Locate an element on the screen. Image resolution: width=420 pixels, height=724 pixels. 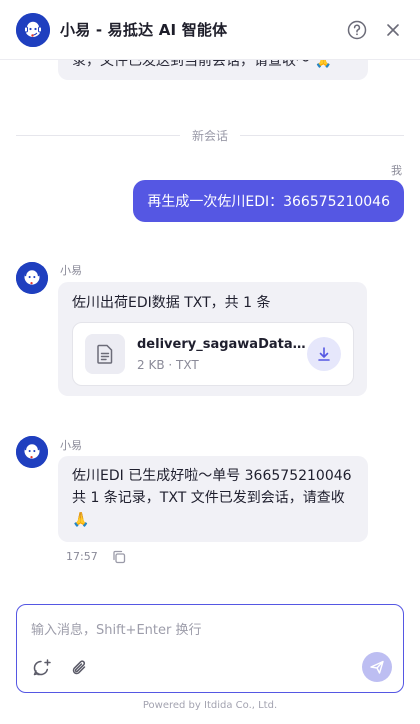
divider-label: 新会话 is located at coordinates (210, 135).